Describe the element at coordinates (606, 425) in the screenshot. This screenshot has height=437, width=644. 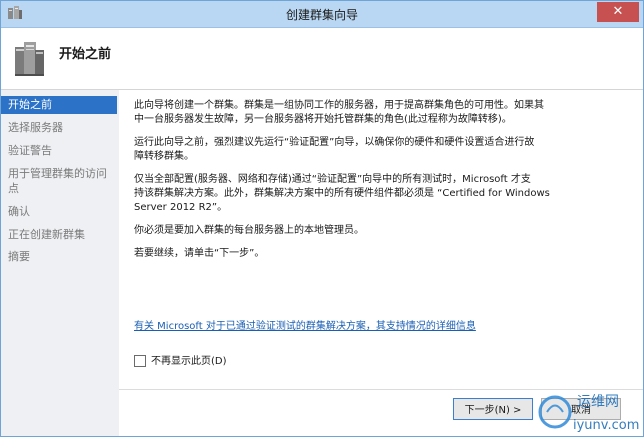
I see `watermark-text-bottom: iyunv.com` at that location.